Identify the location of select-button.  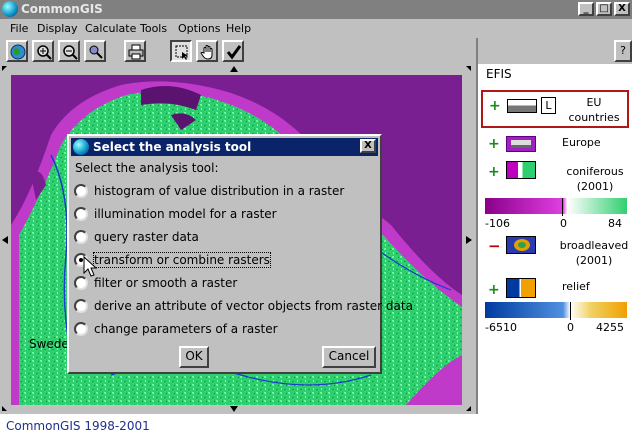
(181, 51).